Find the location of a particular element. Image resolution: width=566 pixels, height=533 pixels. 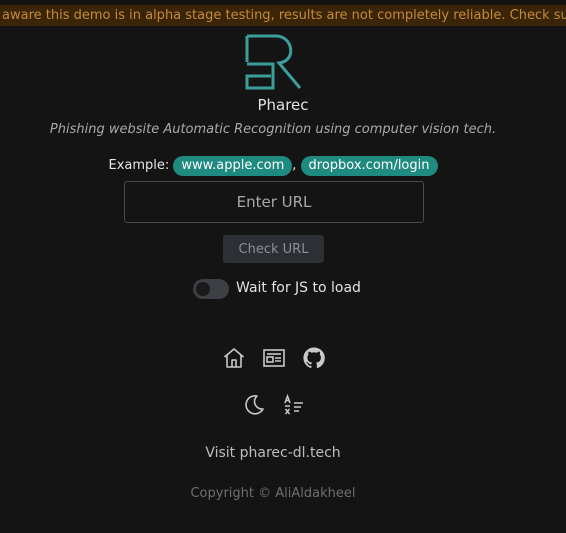

wait-js-label: Wait for JS to load is located at coordinates (298, 288).